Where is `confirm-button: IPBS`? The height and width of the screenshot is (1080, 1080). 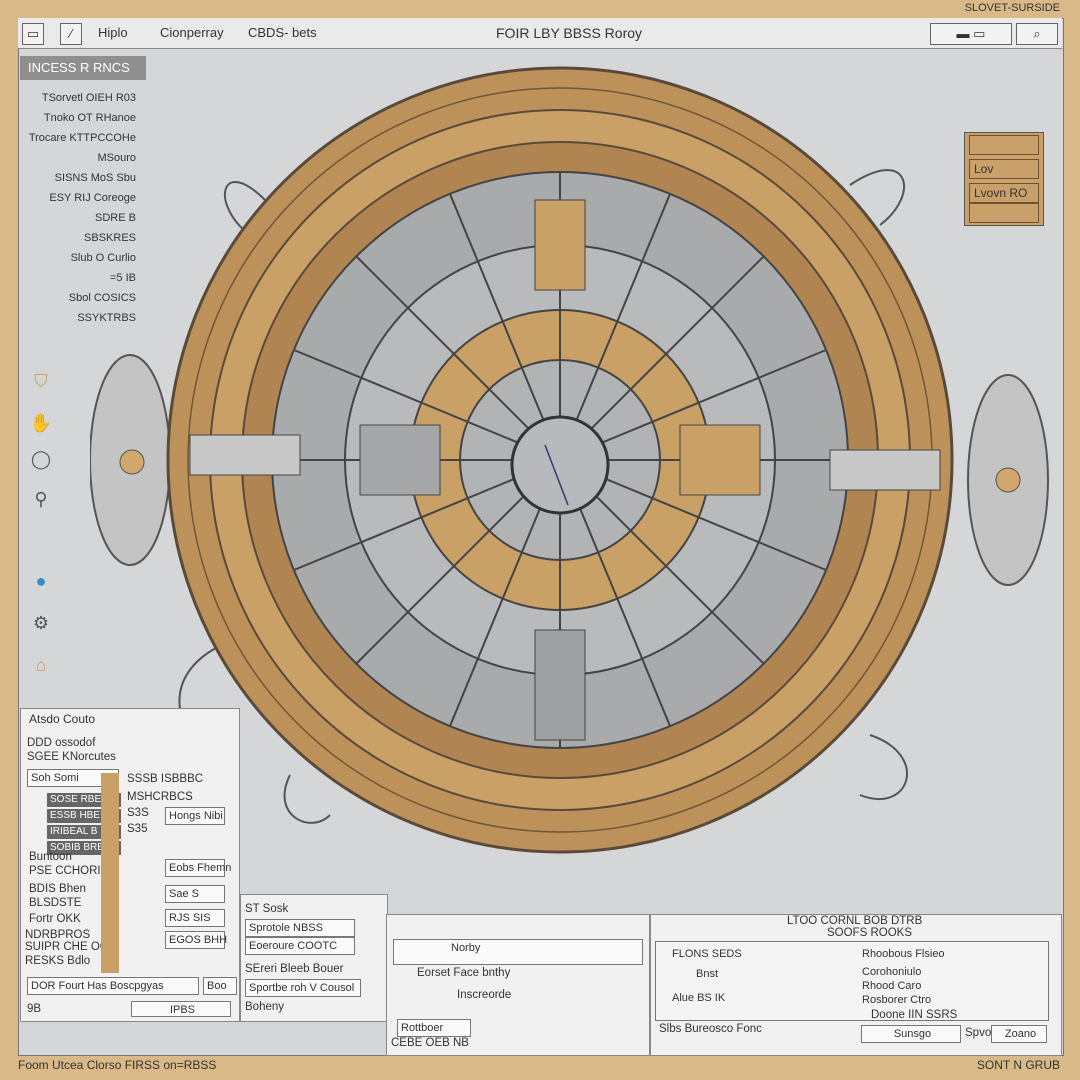 confirm-button: IPBS is located at coordinates (181, 1009).